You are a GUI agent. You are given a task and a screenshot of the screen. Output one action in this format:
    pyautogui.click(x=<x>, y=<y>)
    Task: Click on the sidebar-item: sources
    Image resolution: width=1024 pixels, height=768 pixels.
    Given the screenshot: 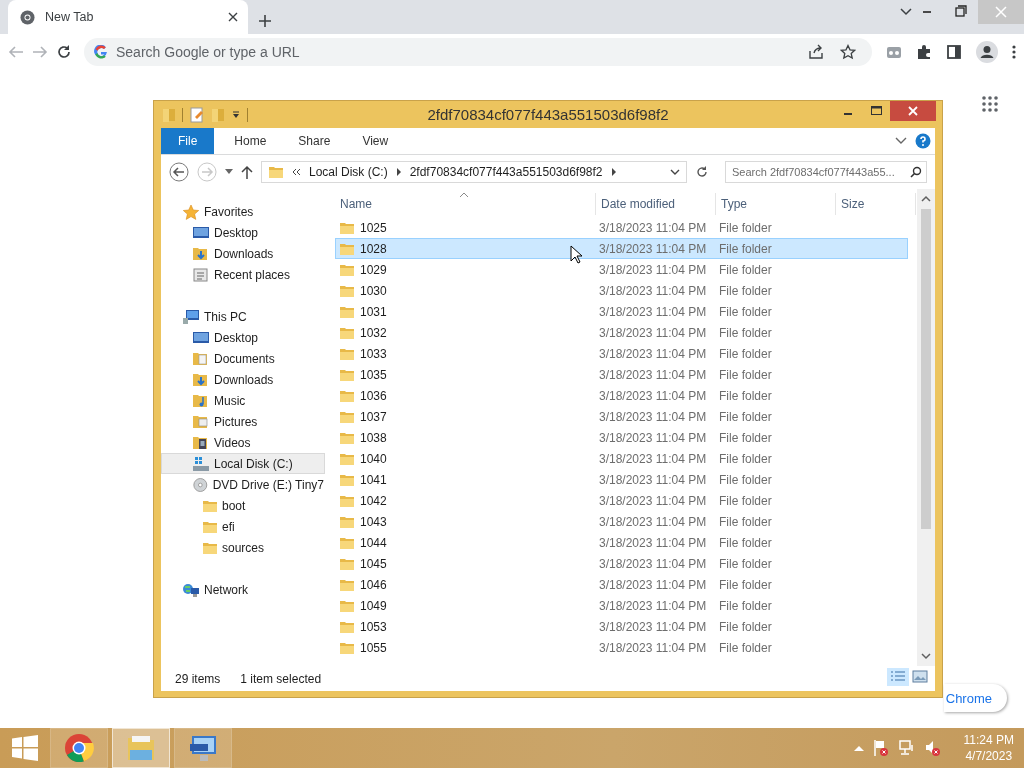 What is the action you would take?
    pyautogui.click(x=243, y=547)
    